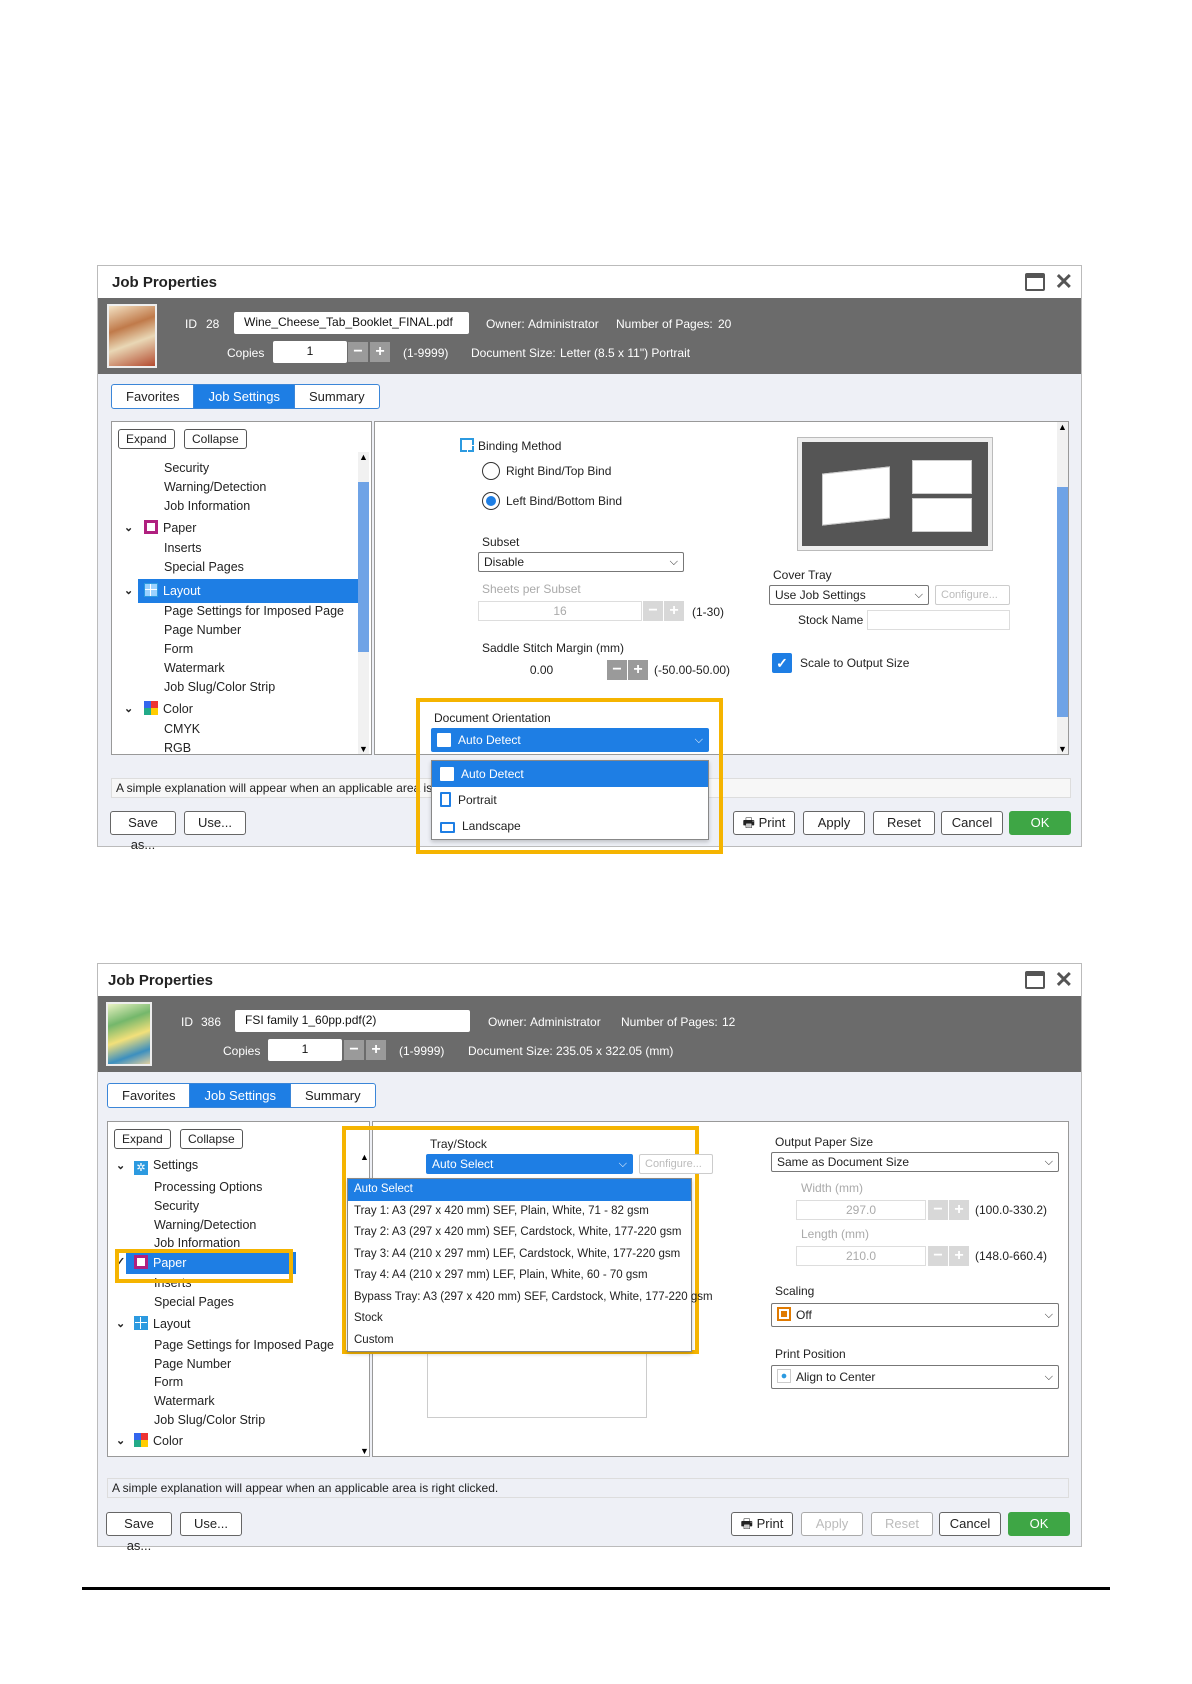 Image resolution: width=1192 pixels, height=1684 pixels. Describe the element at coordinates (570, 740) in the screenshot. I see `orientation-select: Auto Detect ⌵` at that location.